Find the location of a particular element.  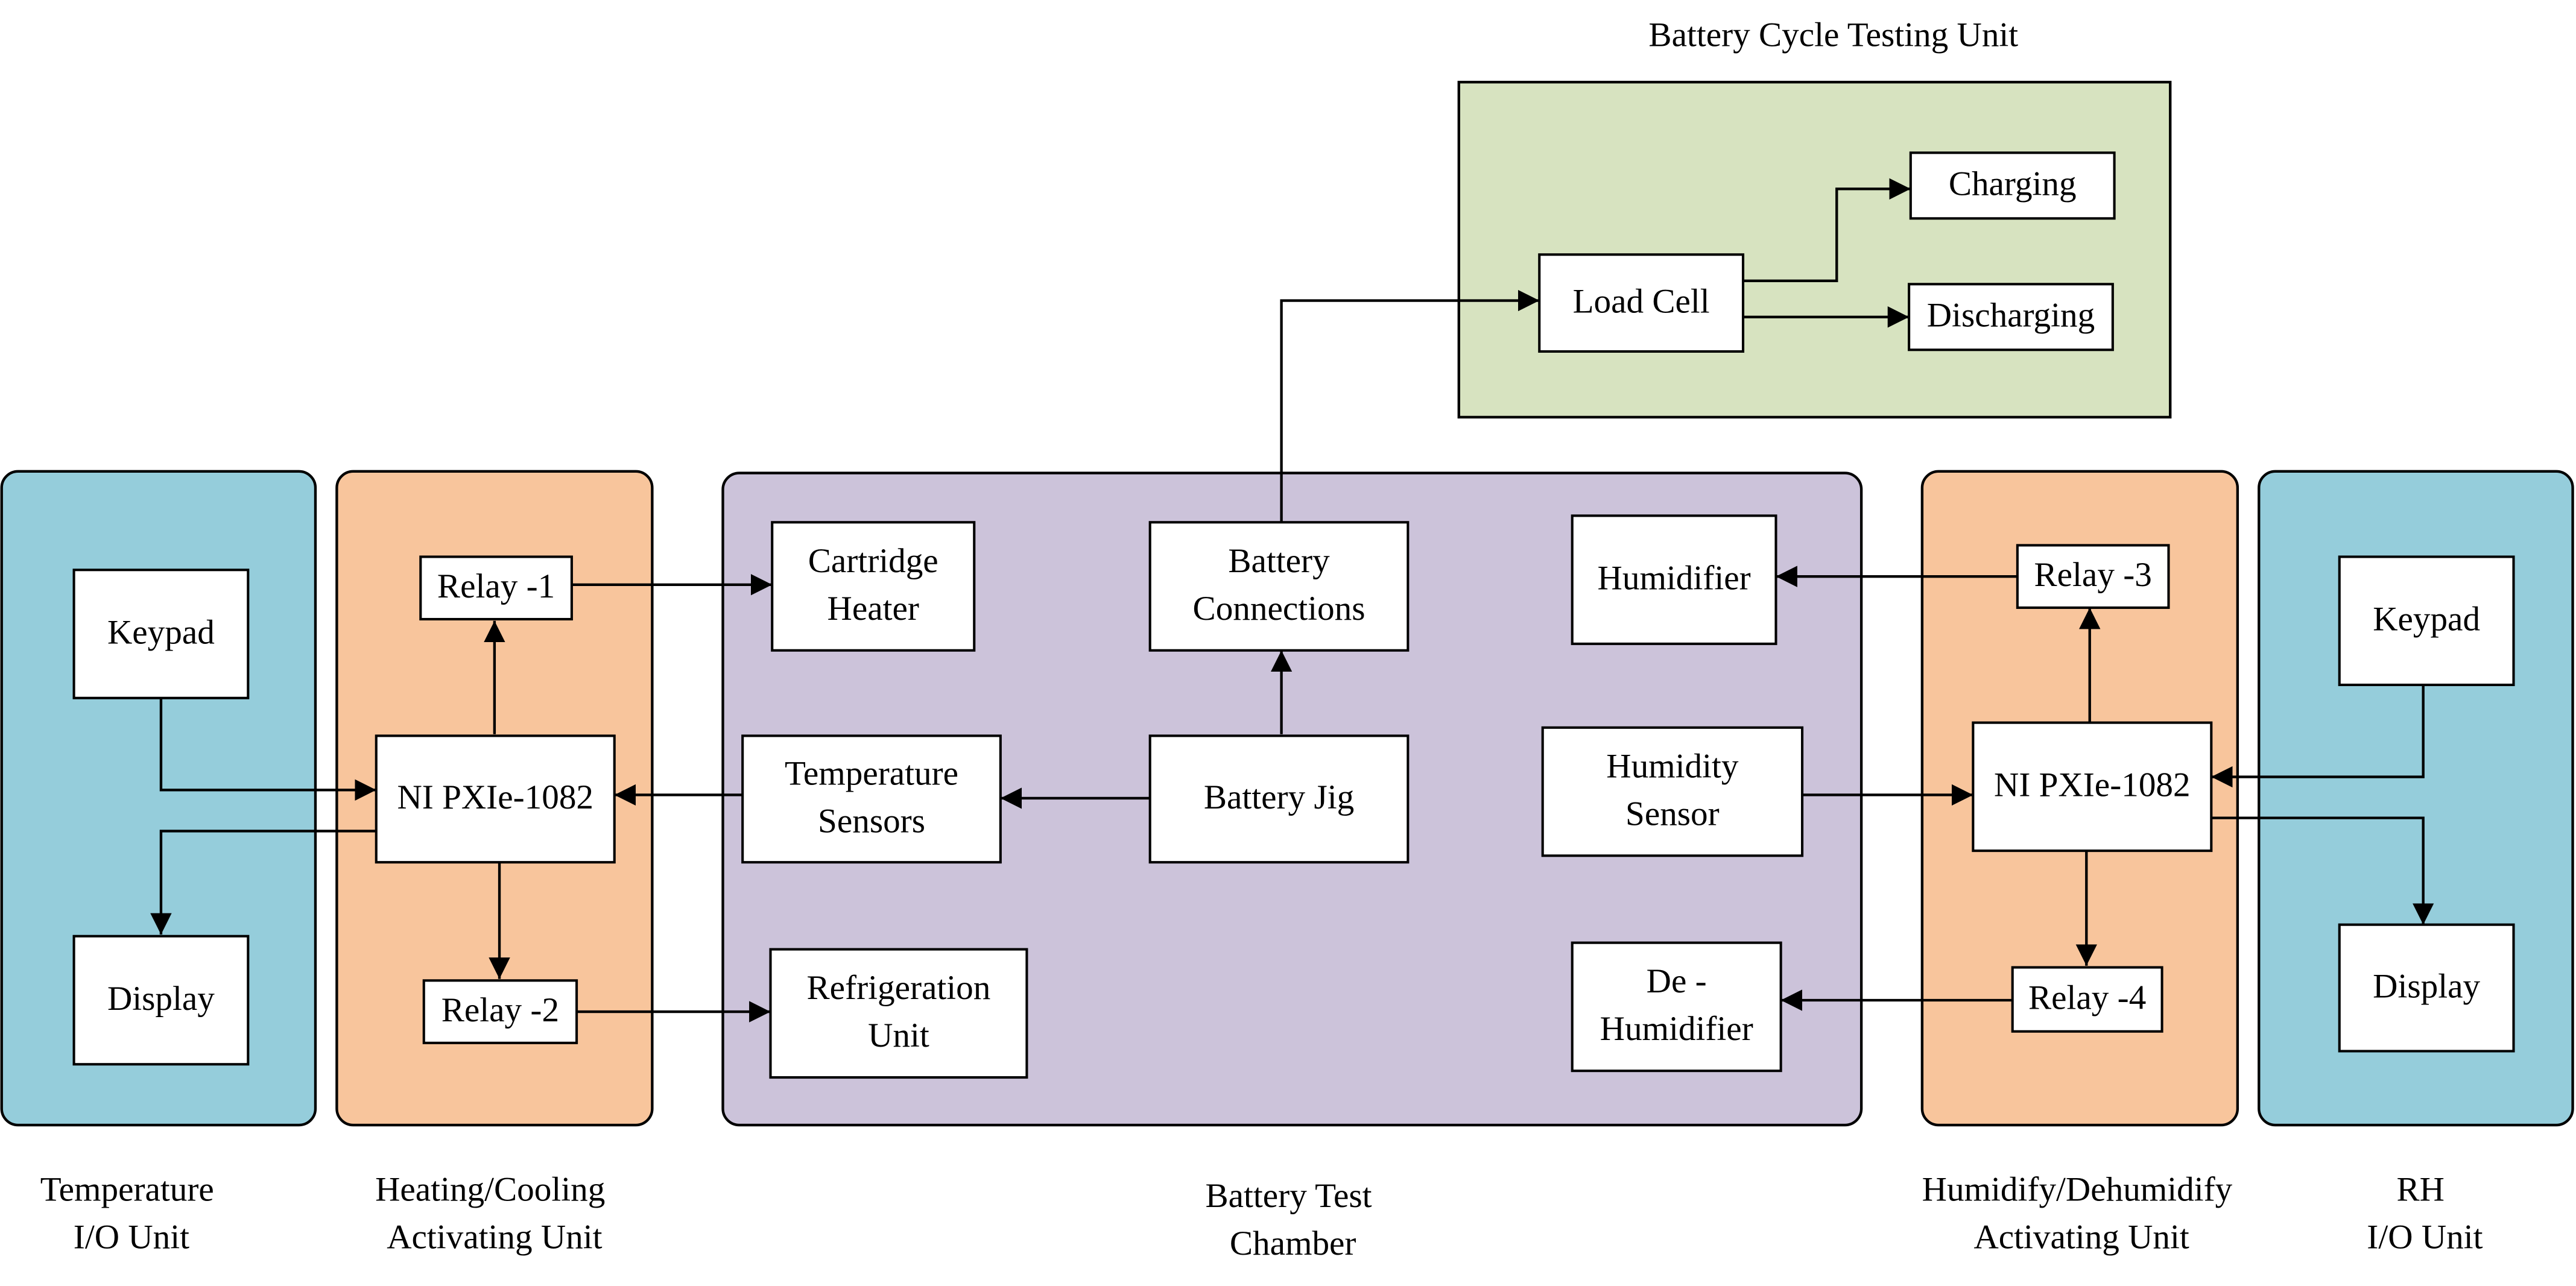

panel-battery-cycle-testing-unit is located at coordinates (1814, 250).